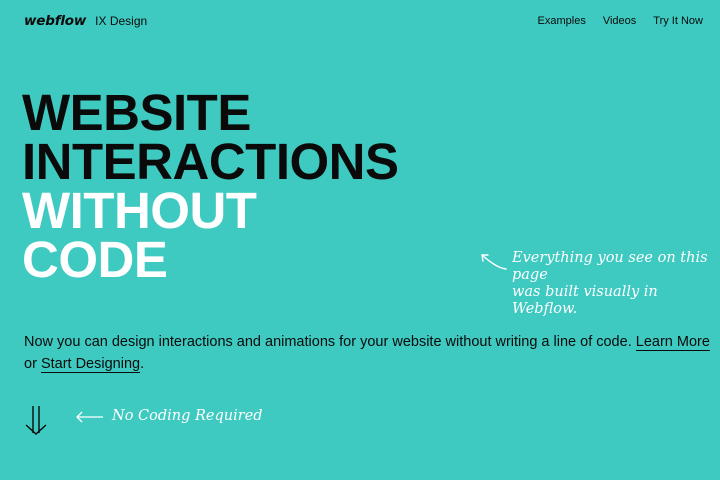 This screenshot has width=720, height=480. I want to click on annotation-line-2: was built visually in Webflow., so click(585, 300).